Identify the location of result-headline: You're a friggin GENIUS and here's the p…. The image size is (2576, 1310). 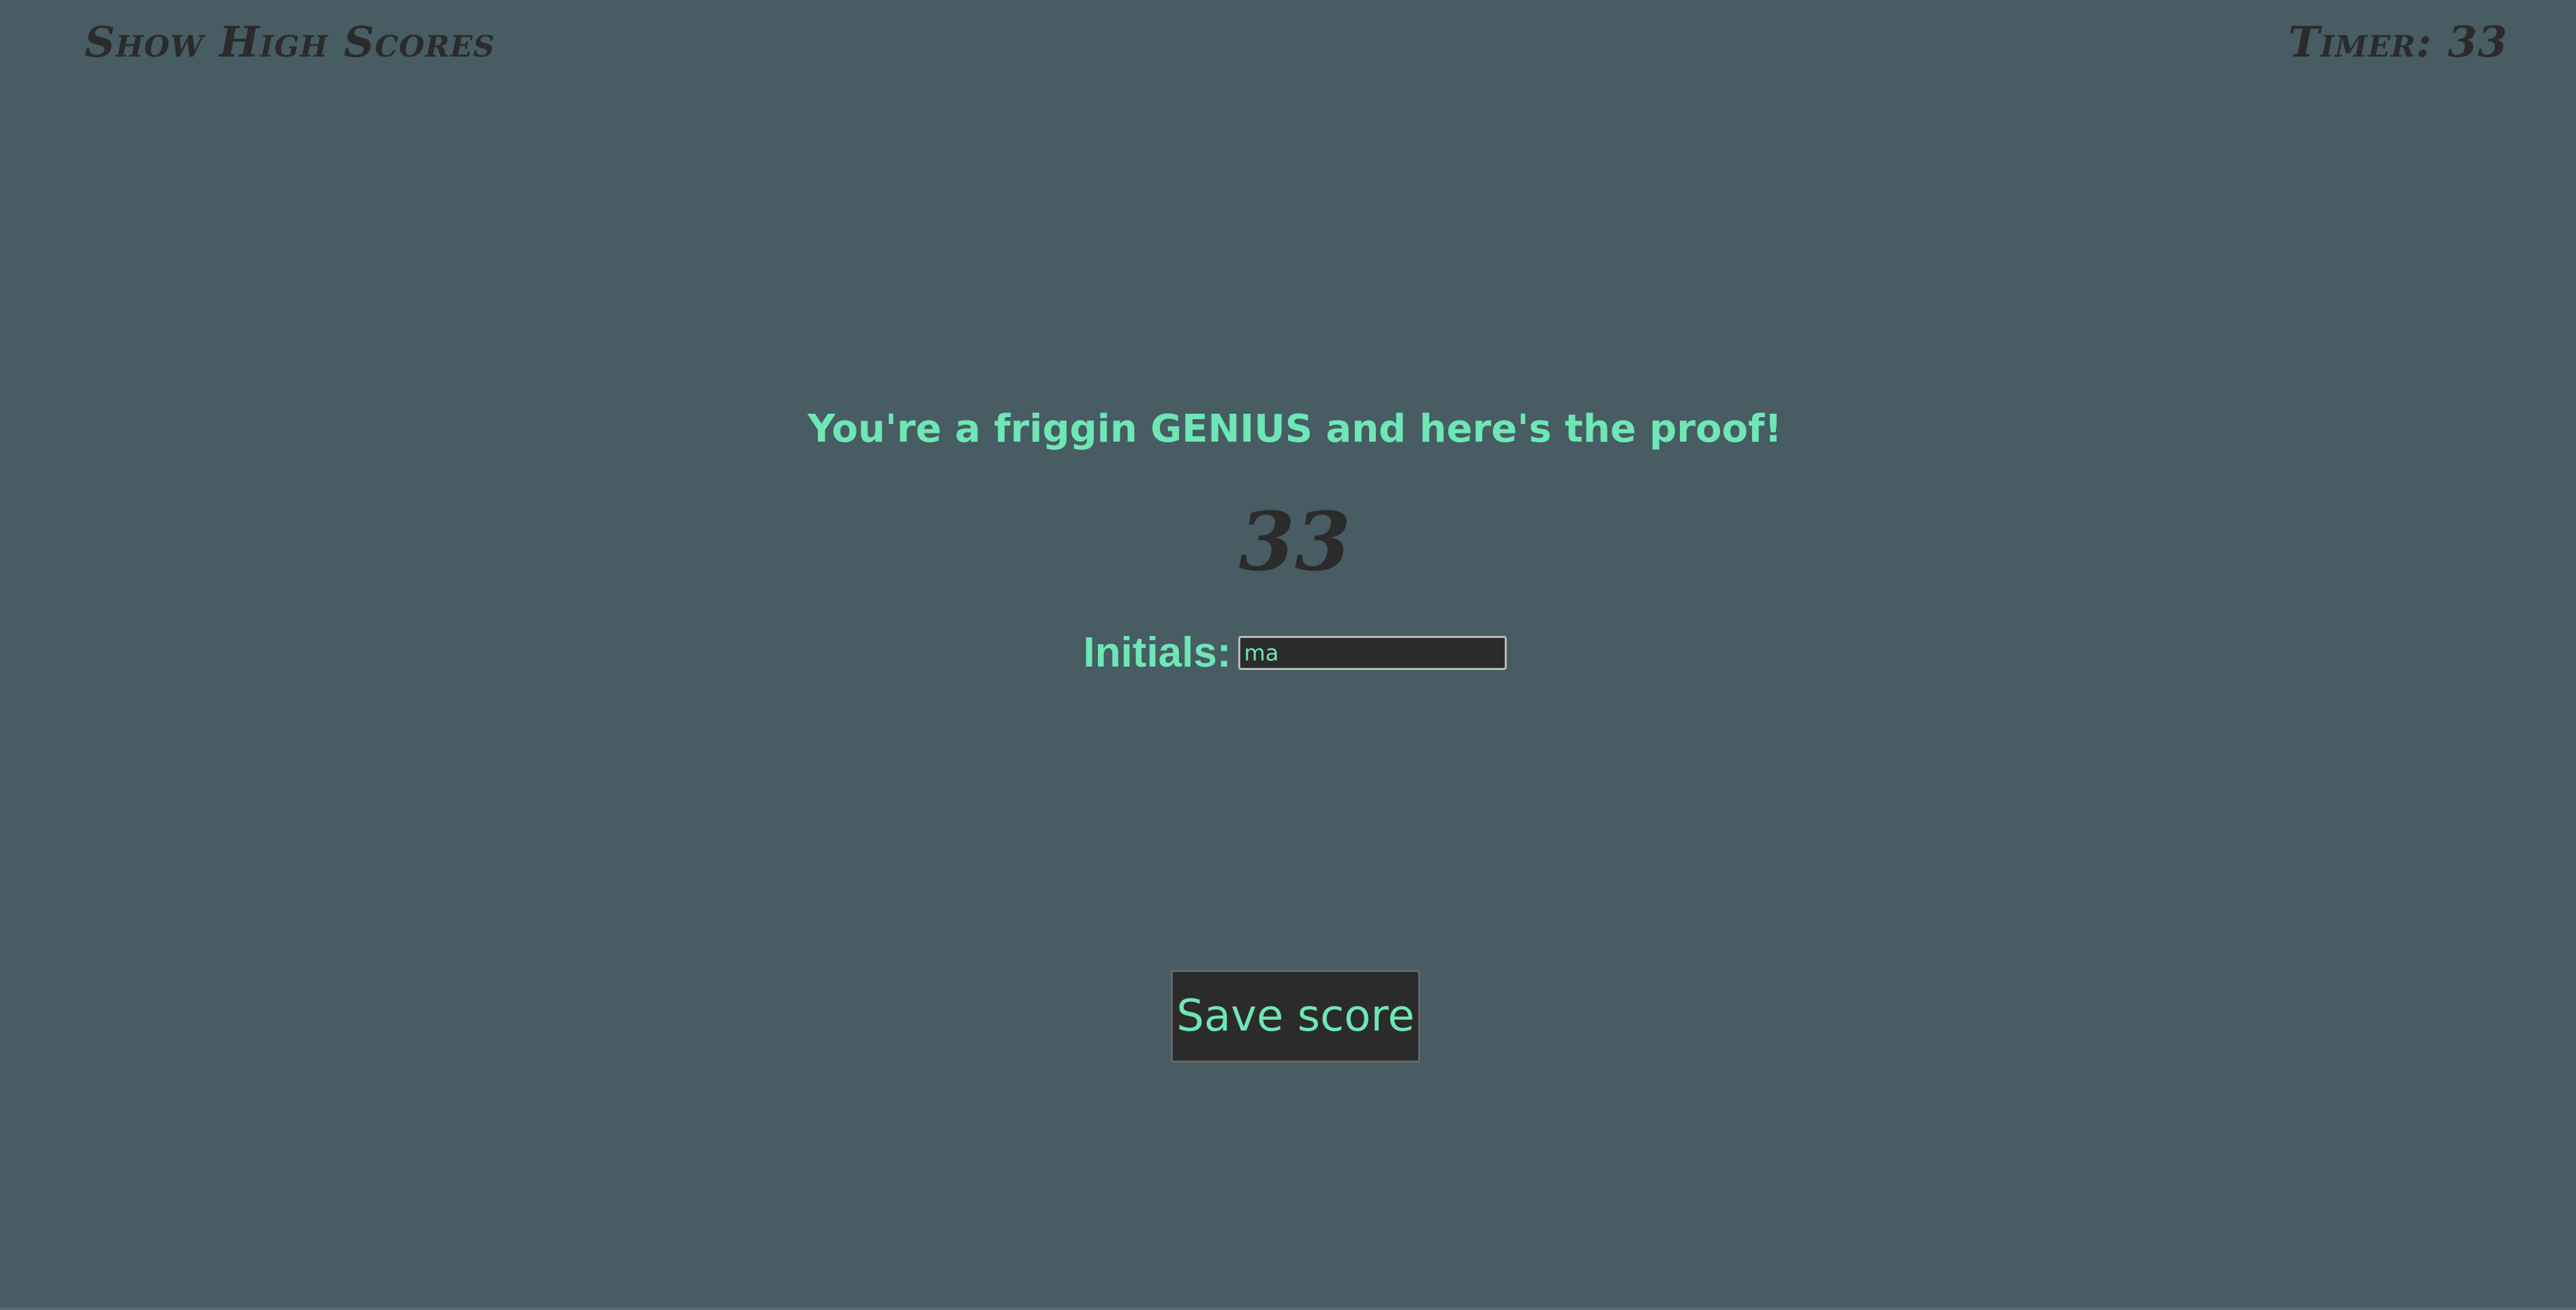
(1295, 429).